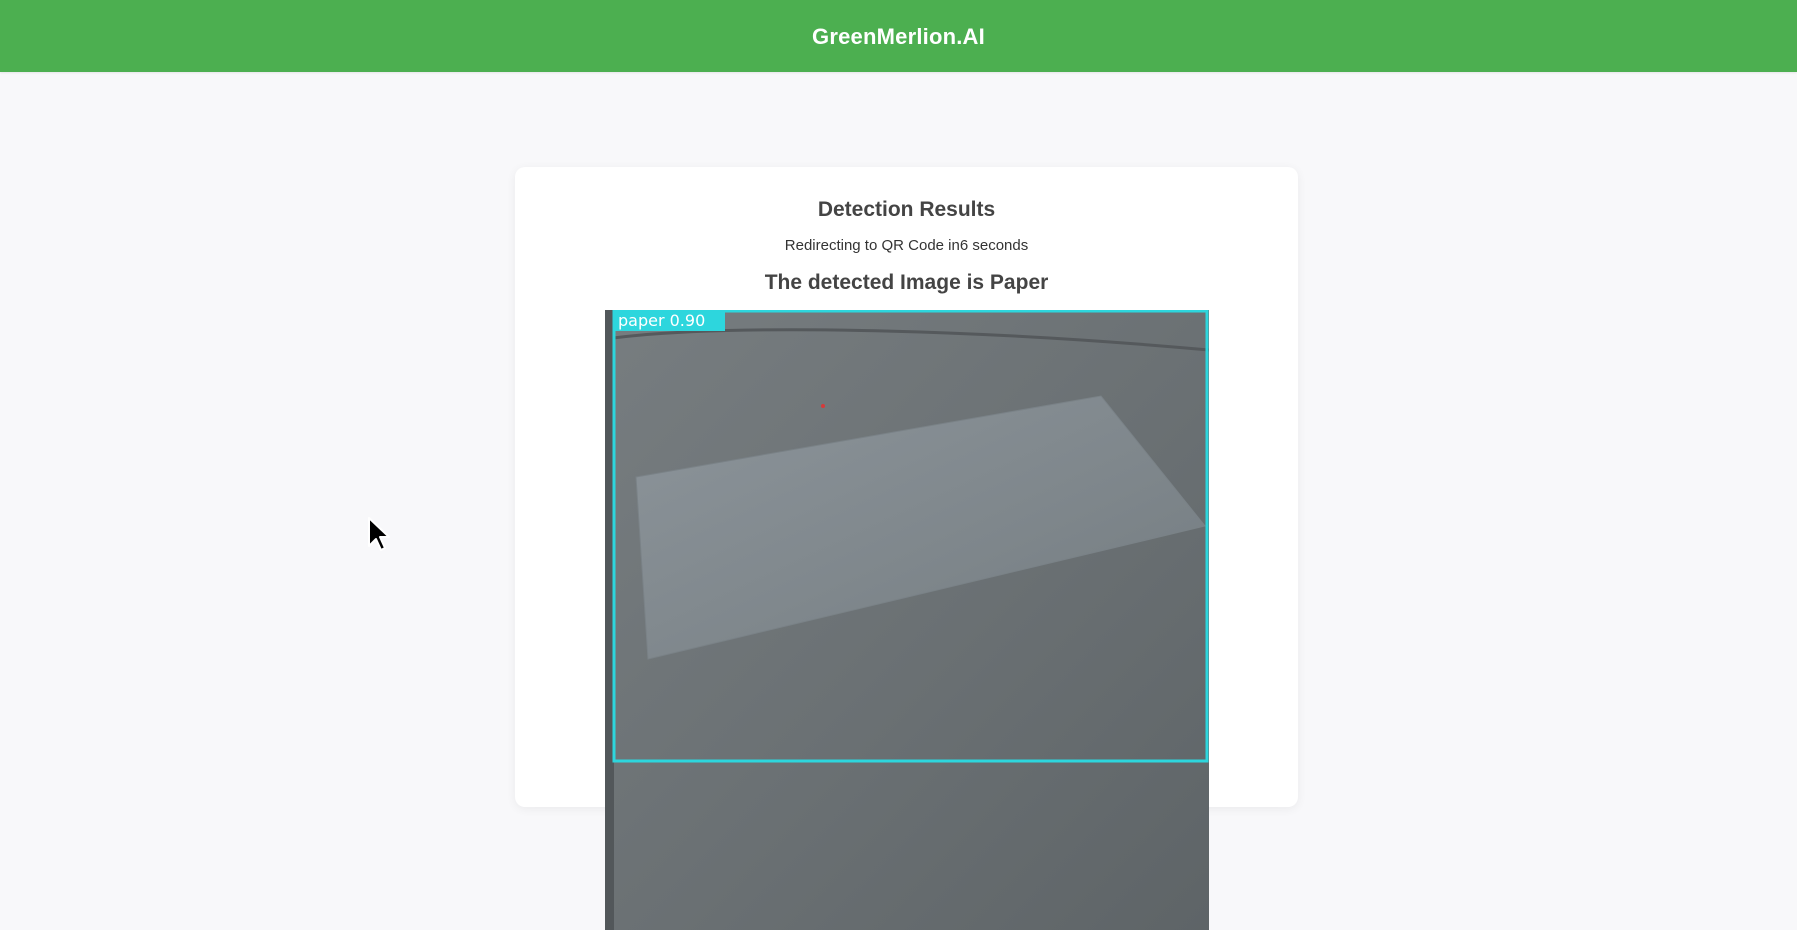  What do you see at coordinates (379, 534) in the screenshot?
I see `mouse-pointer-icon` at bounding box center [379, 534].